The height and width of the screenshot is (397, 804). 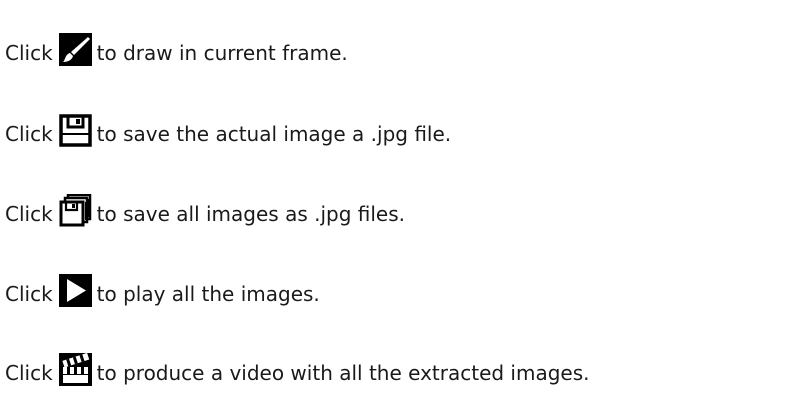 I want to click on instruction-save-all: Click to save all images as .jpg files., so click(x=205, y=207).